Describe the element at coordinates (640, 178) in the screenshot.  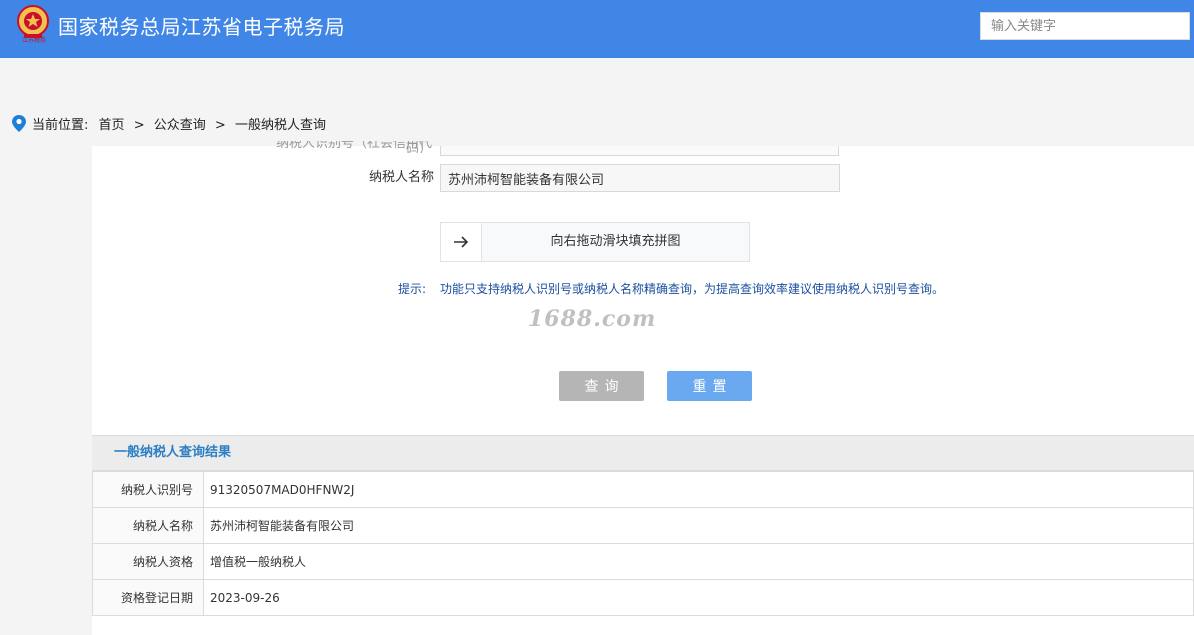
I see `taxpayer-name-input` at that location.